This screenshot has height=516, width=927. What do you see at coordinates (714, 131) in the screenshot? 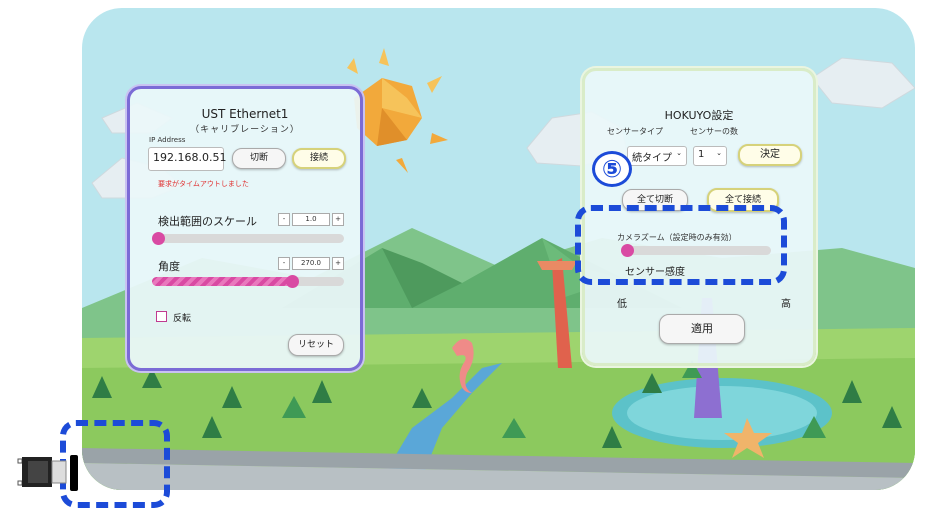
I see `sensor-count-label: センサーの数` at bounding box center [714, 131].